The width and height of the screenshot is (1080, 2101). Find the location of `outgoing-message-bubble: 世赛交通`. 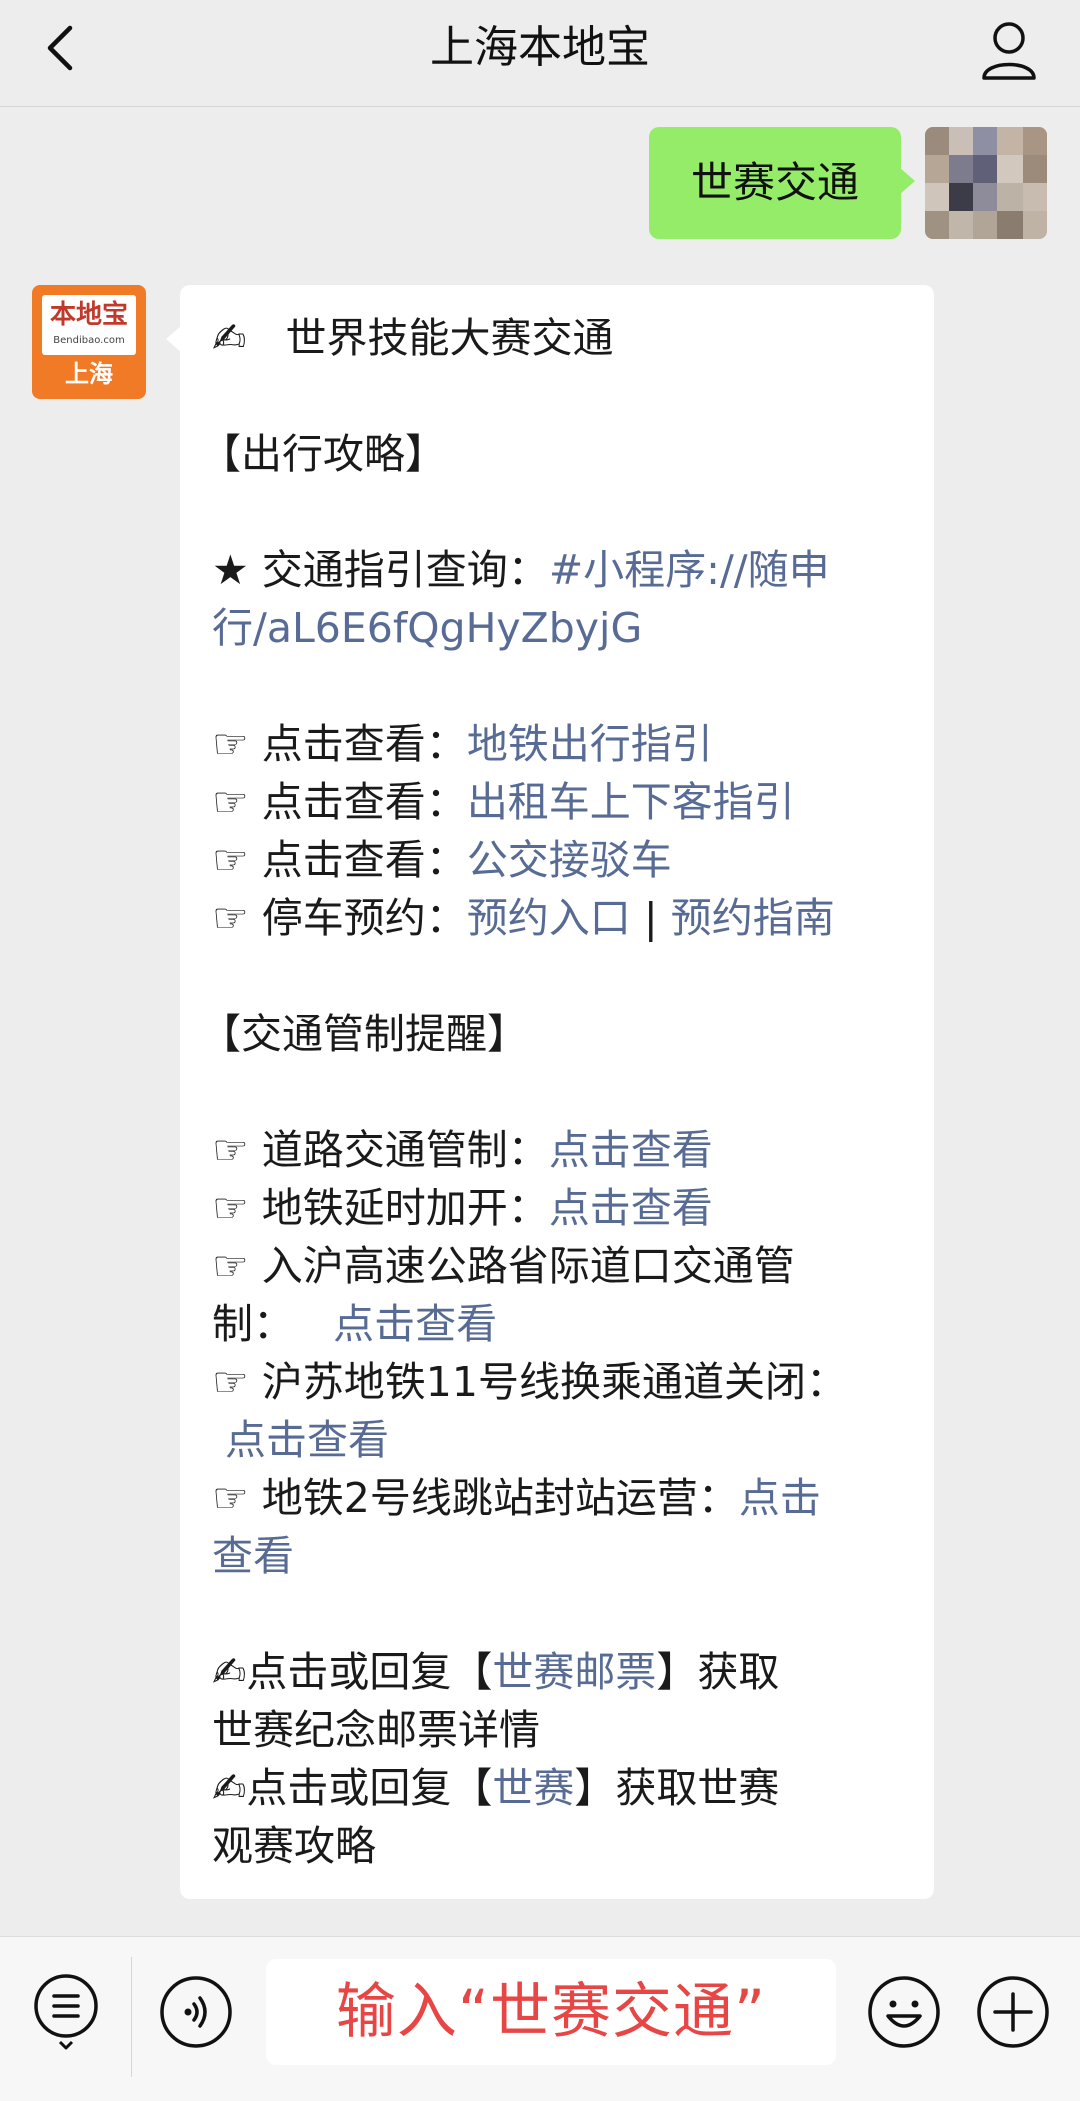

outgoing-message-bubble: 世赛交通 is located at coordinates (782, 183).